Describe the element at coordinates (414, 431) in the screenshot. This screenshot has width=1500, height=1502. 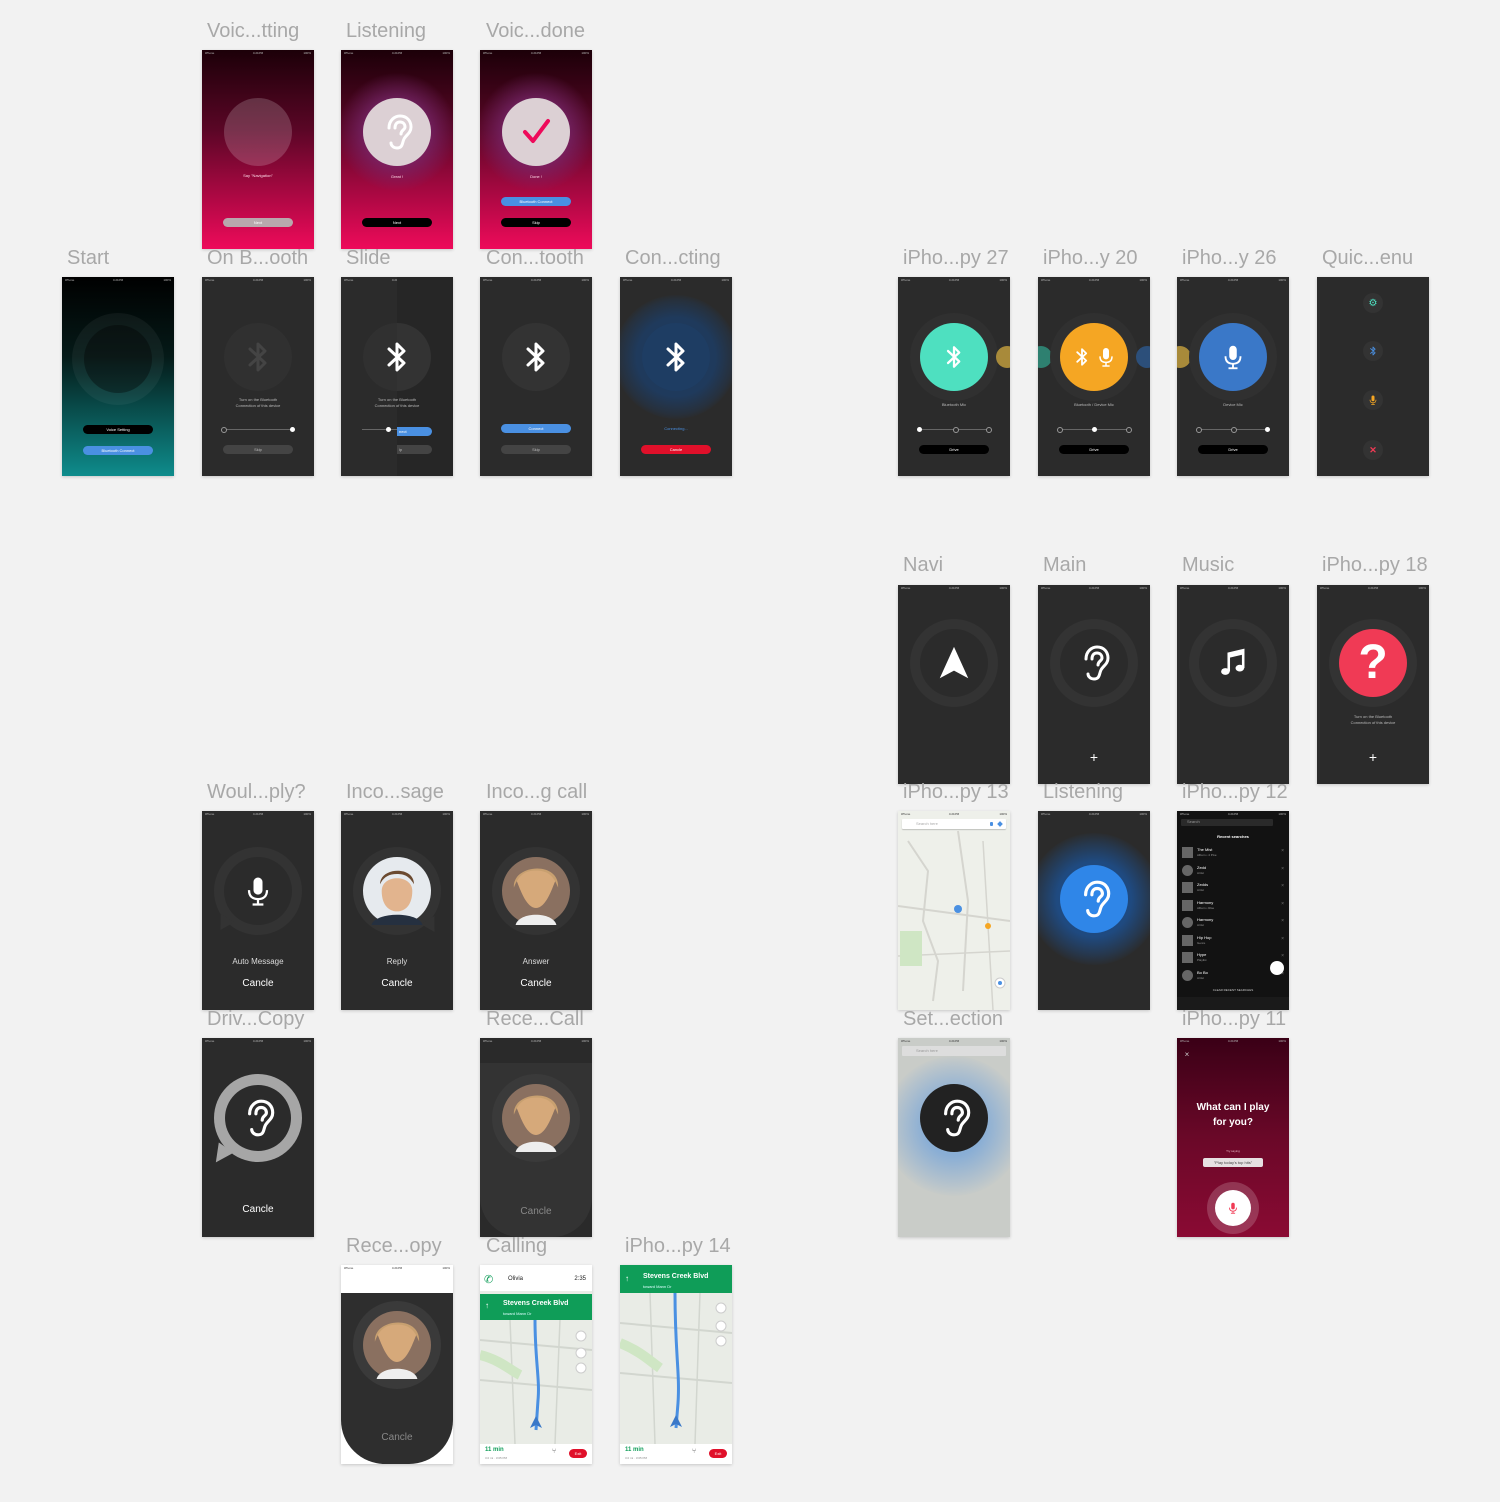
I see `connect-button-partial: nect` at that location.